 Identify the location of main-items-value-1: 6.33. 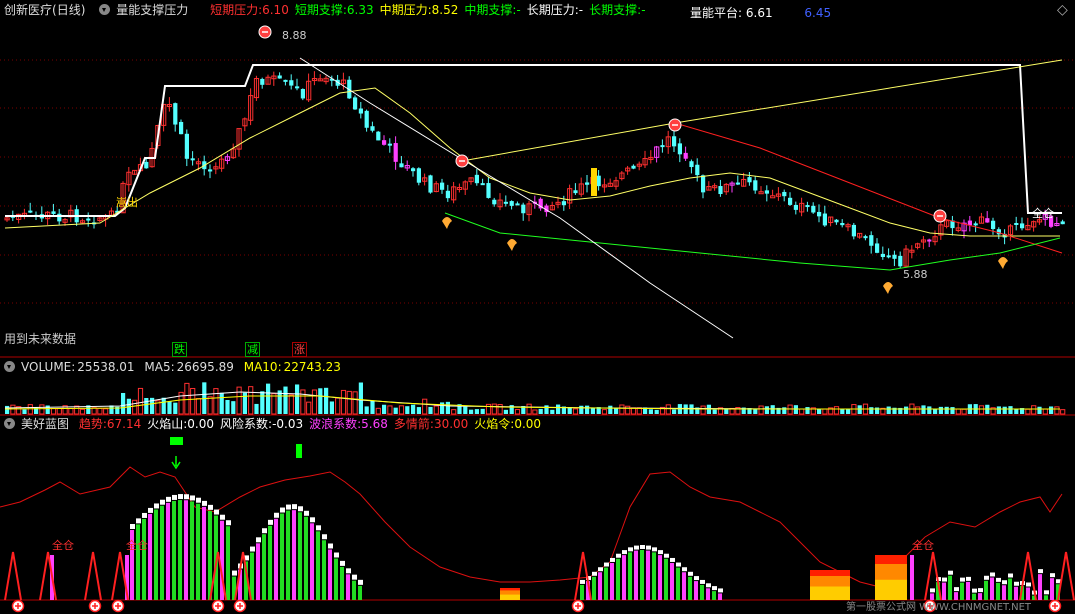
(360, 10).